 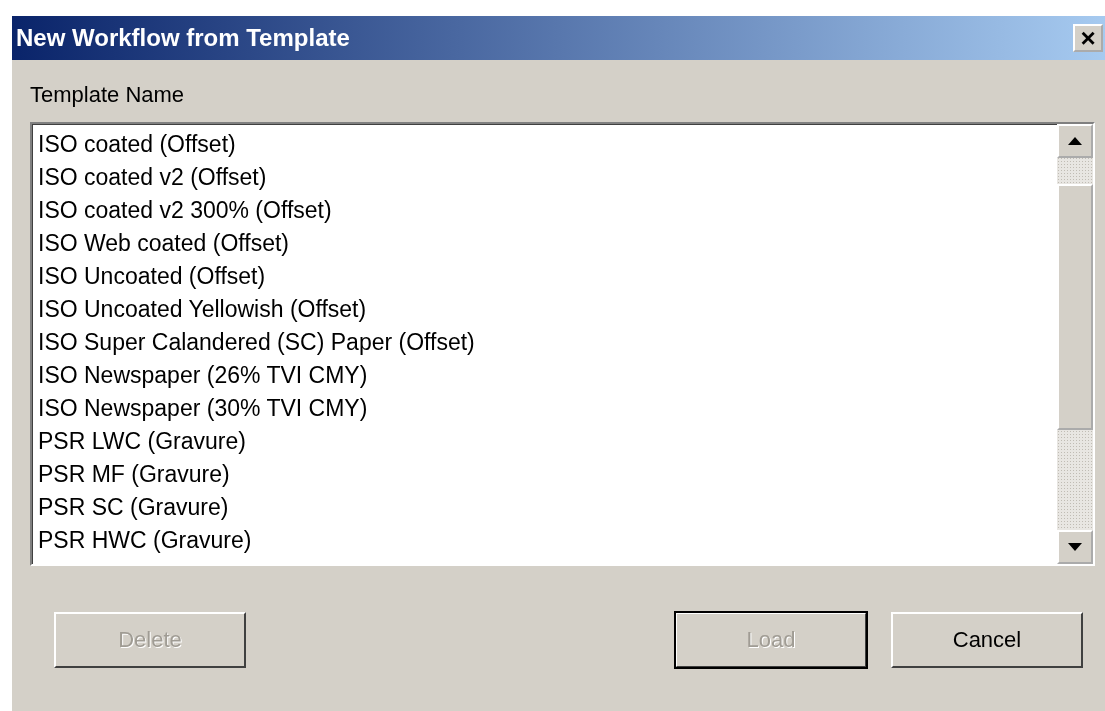 I want to click on up-arrow-icon, so click(x=1075, y=141).